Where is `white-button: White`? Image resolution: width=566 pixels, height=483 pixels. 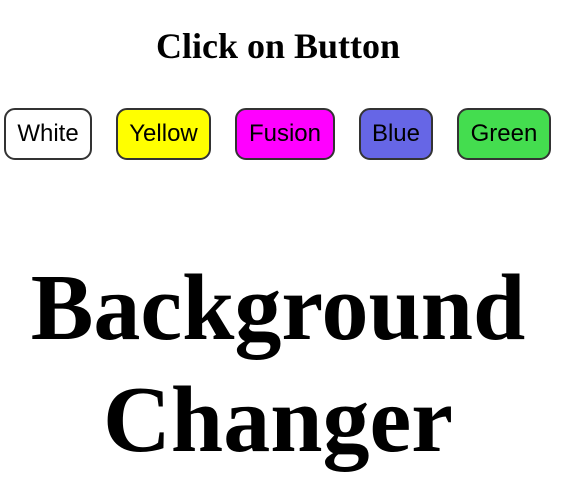 white-button: White is located at coordinates (48, 134).